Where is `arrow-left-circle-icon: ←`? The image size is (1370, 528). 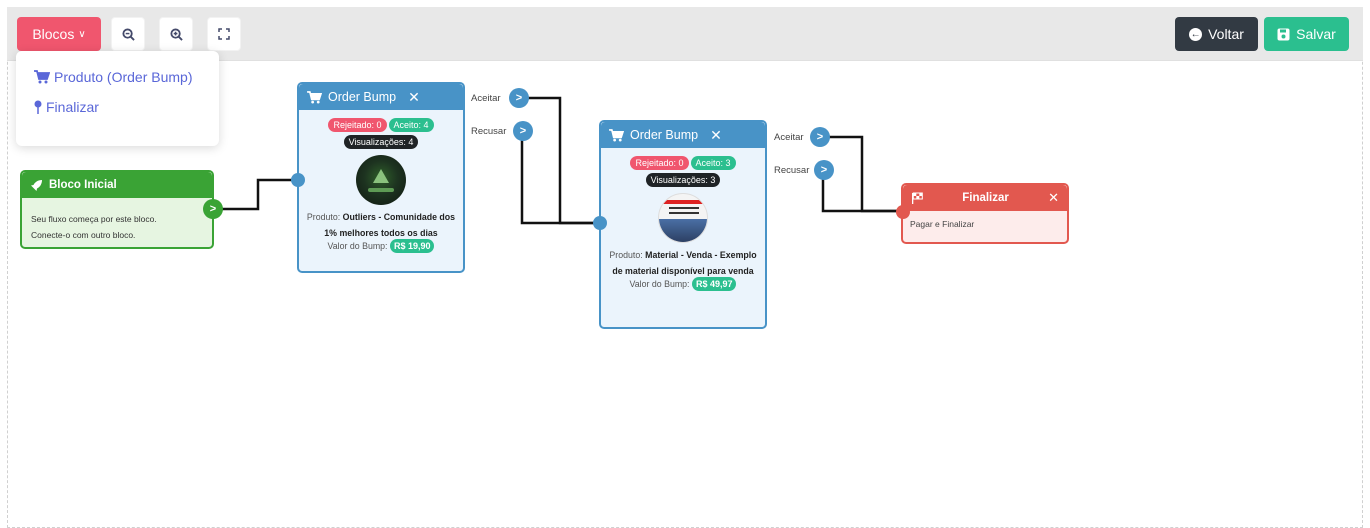 arrow-left-circle-icon: ← is located at coordinates (1196, 34).